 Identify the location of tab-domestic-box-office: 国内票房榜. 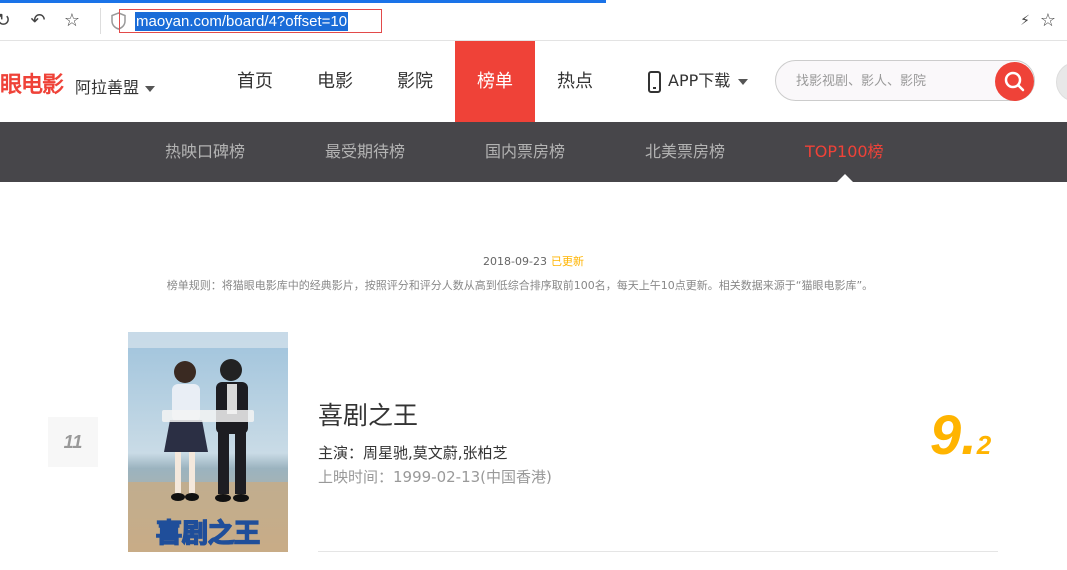
(525, 152).